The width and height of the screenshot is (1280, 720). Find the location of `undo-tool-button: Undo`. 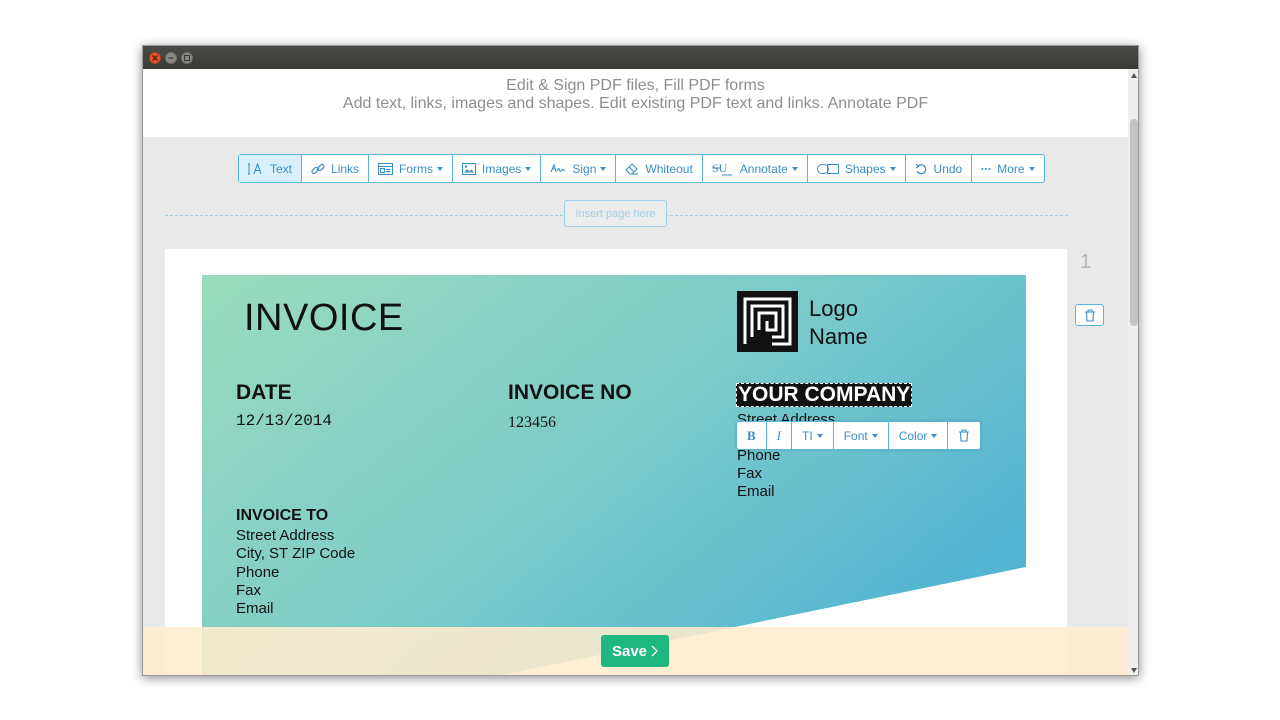

undo-tool-button: Undo is located at coordinates (939, 168).